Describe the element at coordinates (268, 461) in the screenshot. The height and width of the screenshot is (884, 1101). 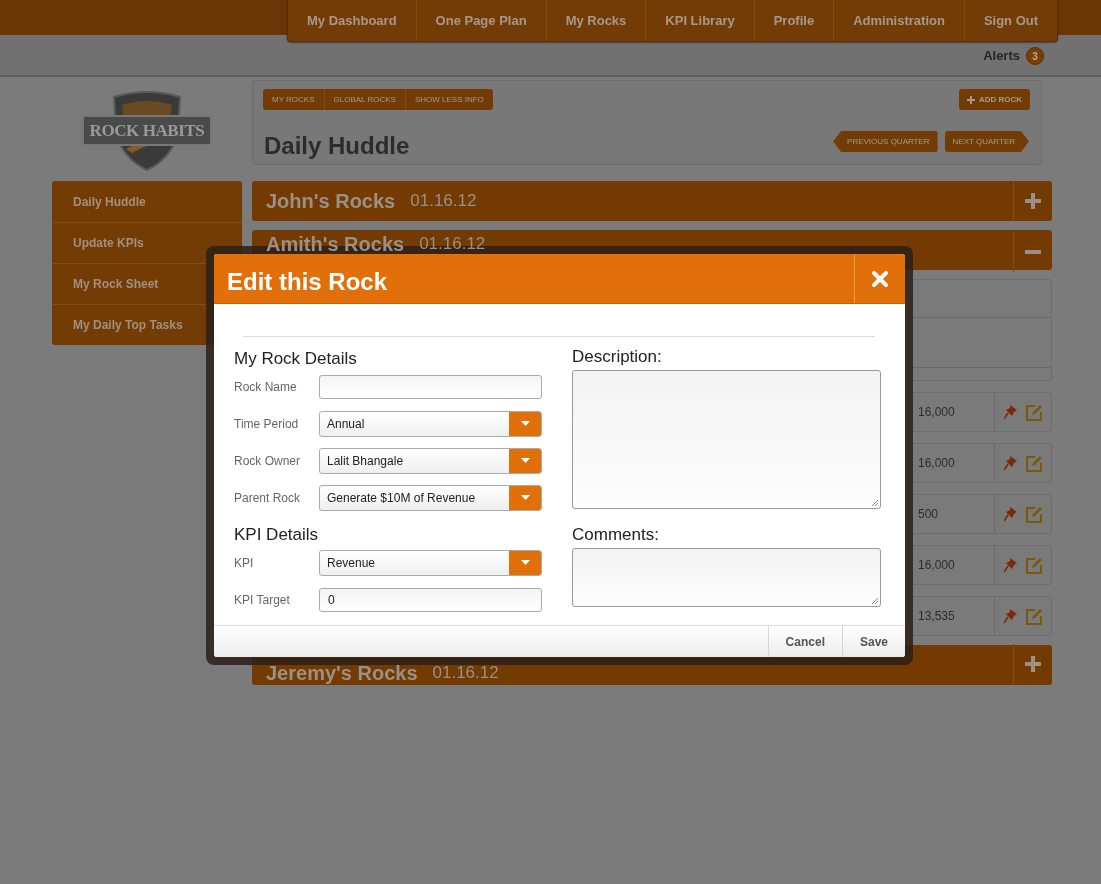
I see `field-label: Rock Owner` at that location.